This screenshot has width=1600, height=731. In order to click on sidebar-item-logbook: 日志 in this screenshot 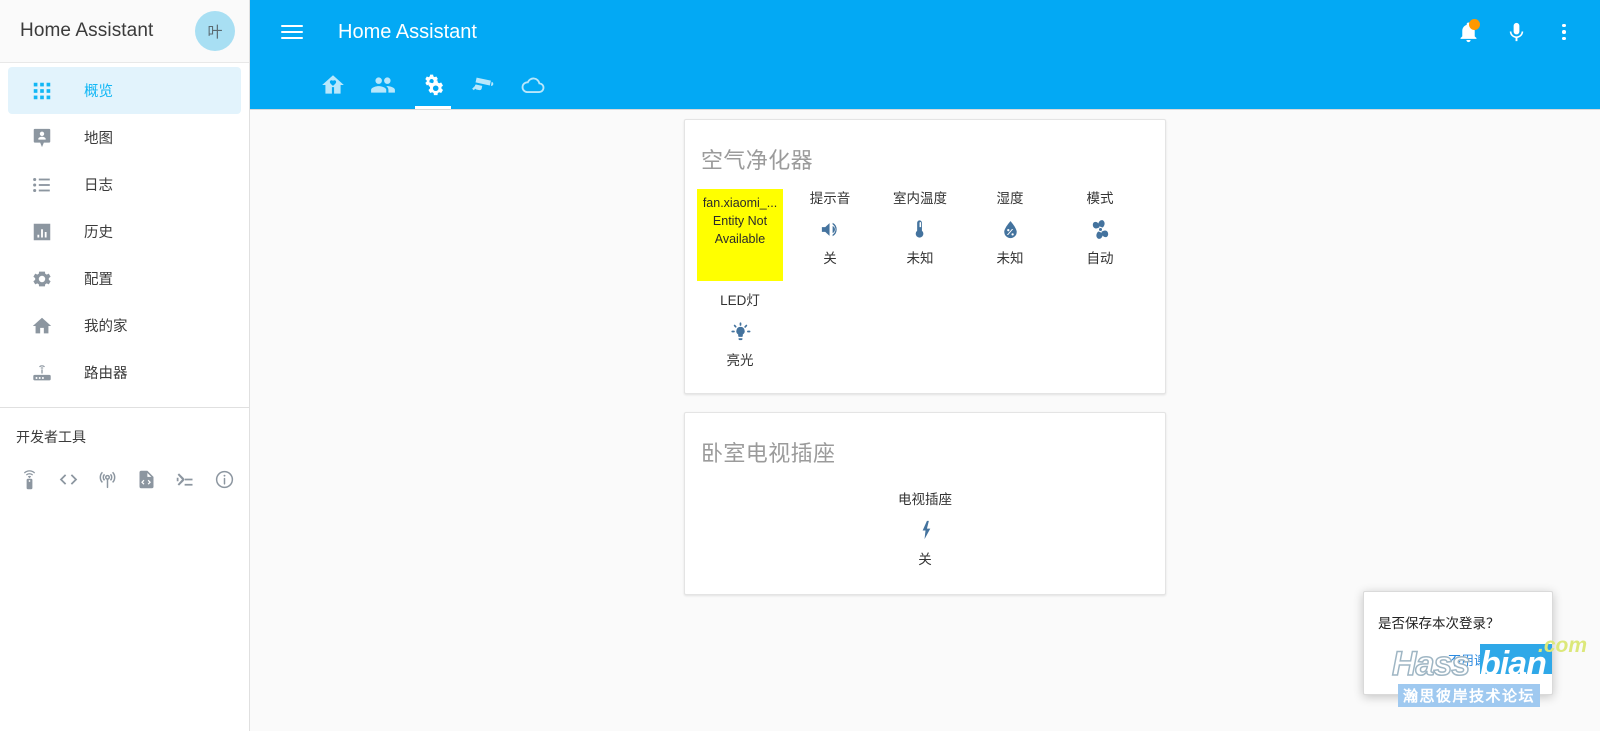, I will do `click(124, 184)`.